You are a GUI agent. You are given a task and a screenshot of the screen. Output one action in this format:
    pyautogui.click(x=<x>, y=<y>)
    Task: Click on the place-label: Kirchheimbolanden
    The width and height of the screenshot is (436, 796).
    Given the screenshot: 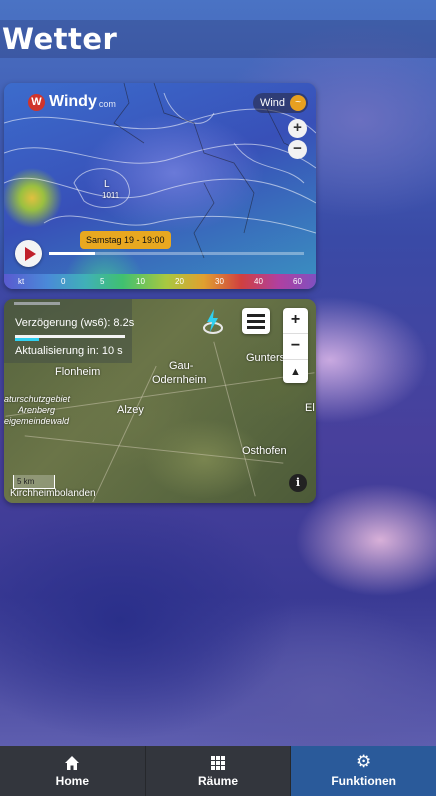 What is the action you would take?
    pyautogui.click(x=53, y=493)
    